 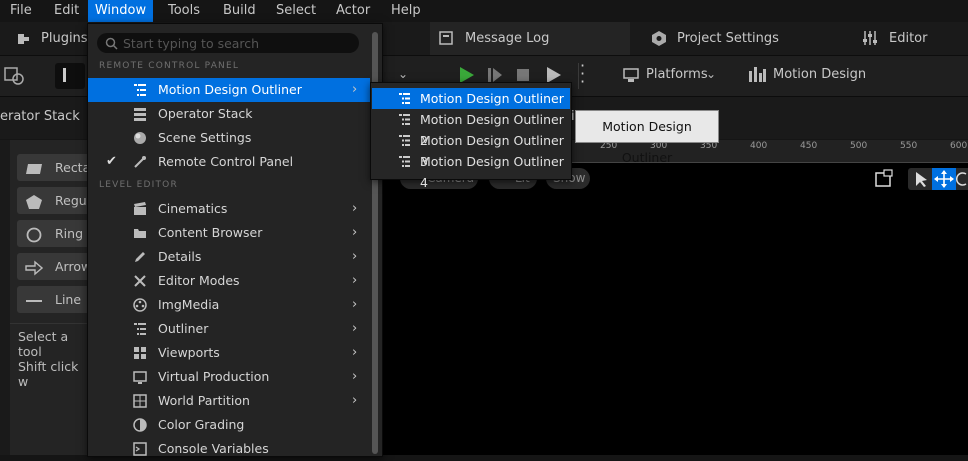 I want to click on viewport-transform-icon, so click(x=884, y=179).